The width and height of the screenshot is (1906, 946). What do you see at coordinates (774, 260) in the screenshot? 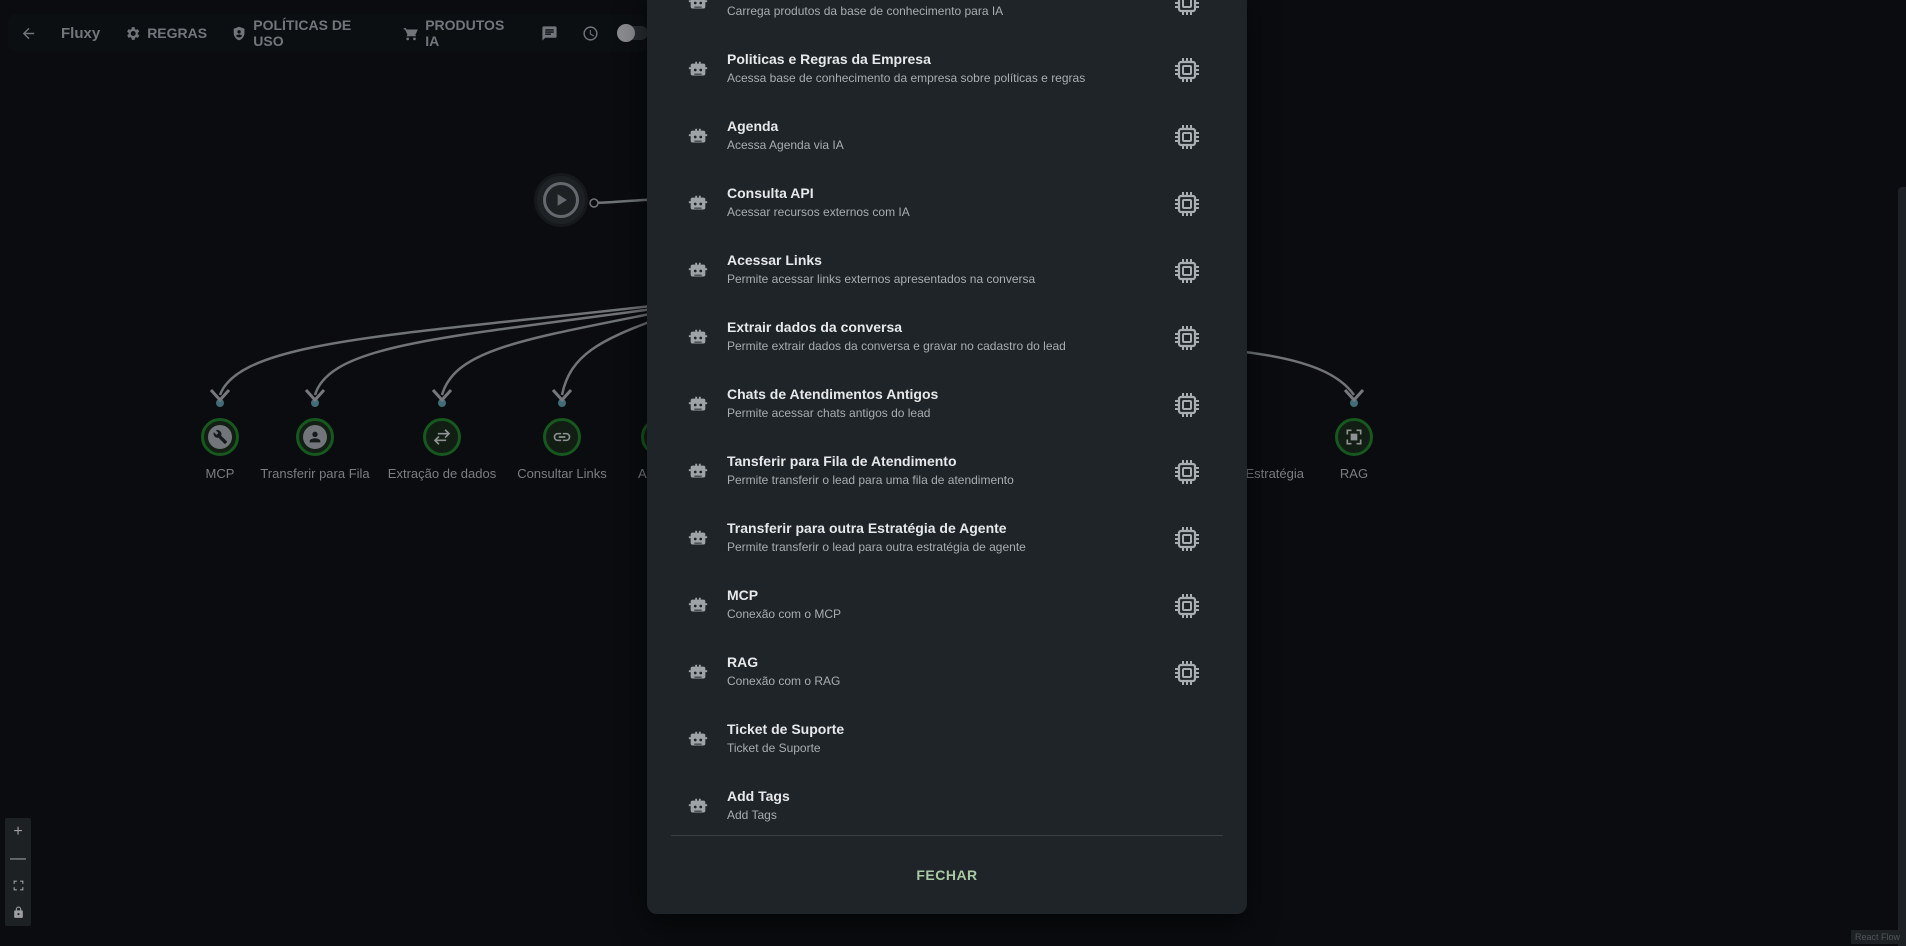
I see `tool-title: Acessar Links` at bounding box center [774, 260].